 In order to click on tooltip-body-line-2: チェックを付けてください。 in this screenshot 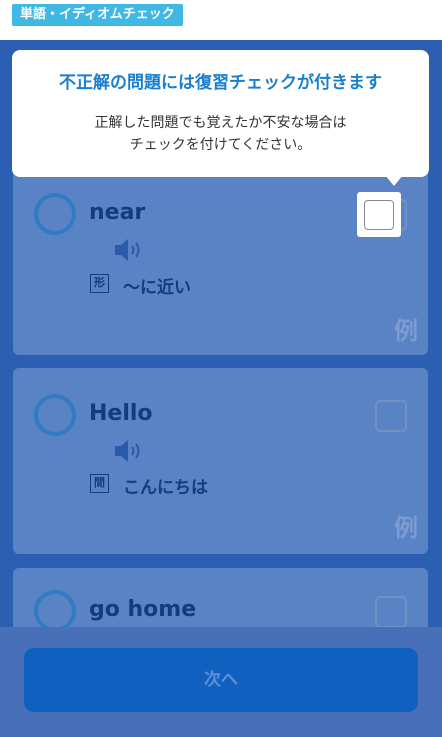, I will do `click(220, 145)`.